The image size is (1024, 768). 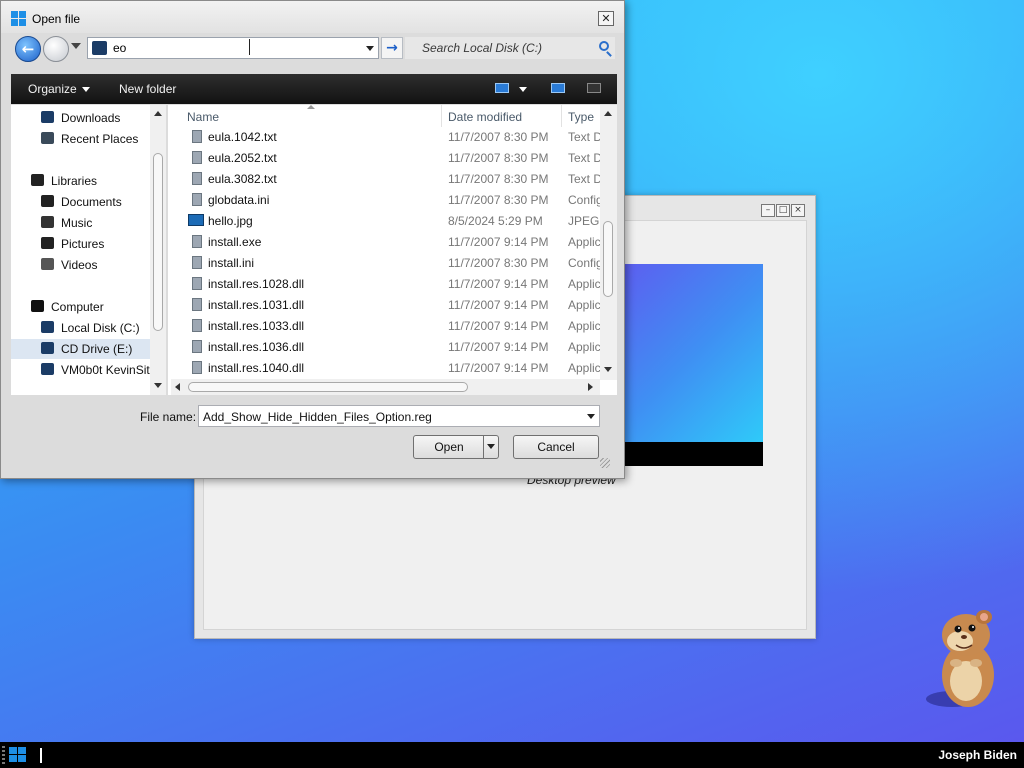 I want to click on start-button, so click(x=18, y=755).